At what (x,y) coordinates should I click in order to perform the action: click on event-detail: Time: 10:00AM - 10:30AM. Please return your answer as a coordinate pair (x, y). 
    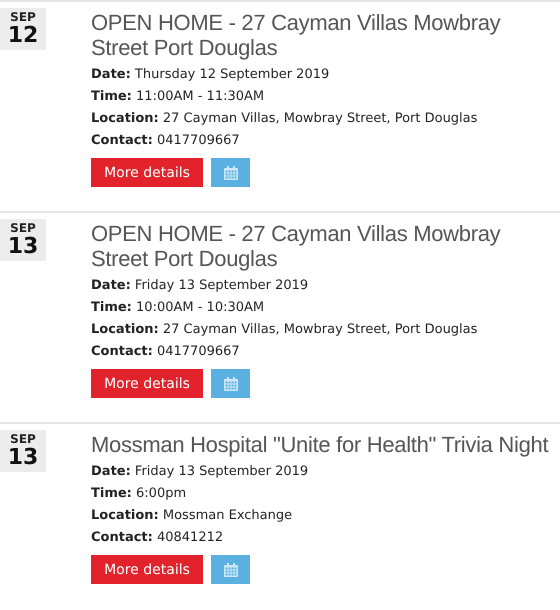
    Looking at the image, I should click on (178, 308).